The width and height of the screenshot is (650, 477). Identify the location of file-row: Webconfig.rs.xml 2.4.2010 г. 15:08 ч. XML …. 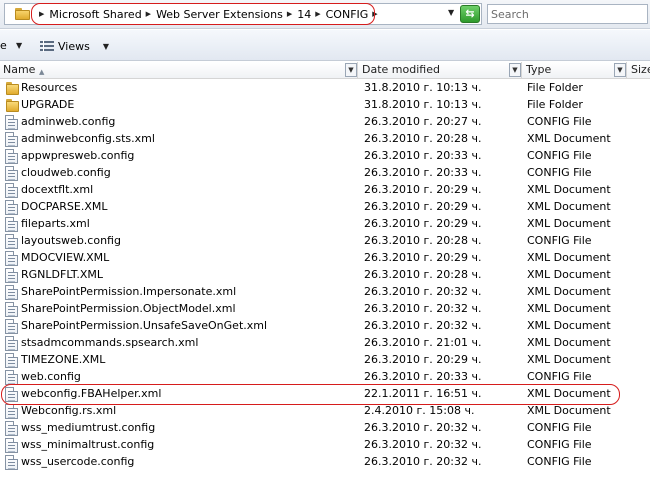
(325, 411).